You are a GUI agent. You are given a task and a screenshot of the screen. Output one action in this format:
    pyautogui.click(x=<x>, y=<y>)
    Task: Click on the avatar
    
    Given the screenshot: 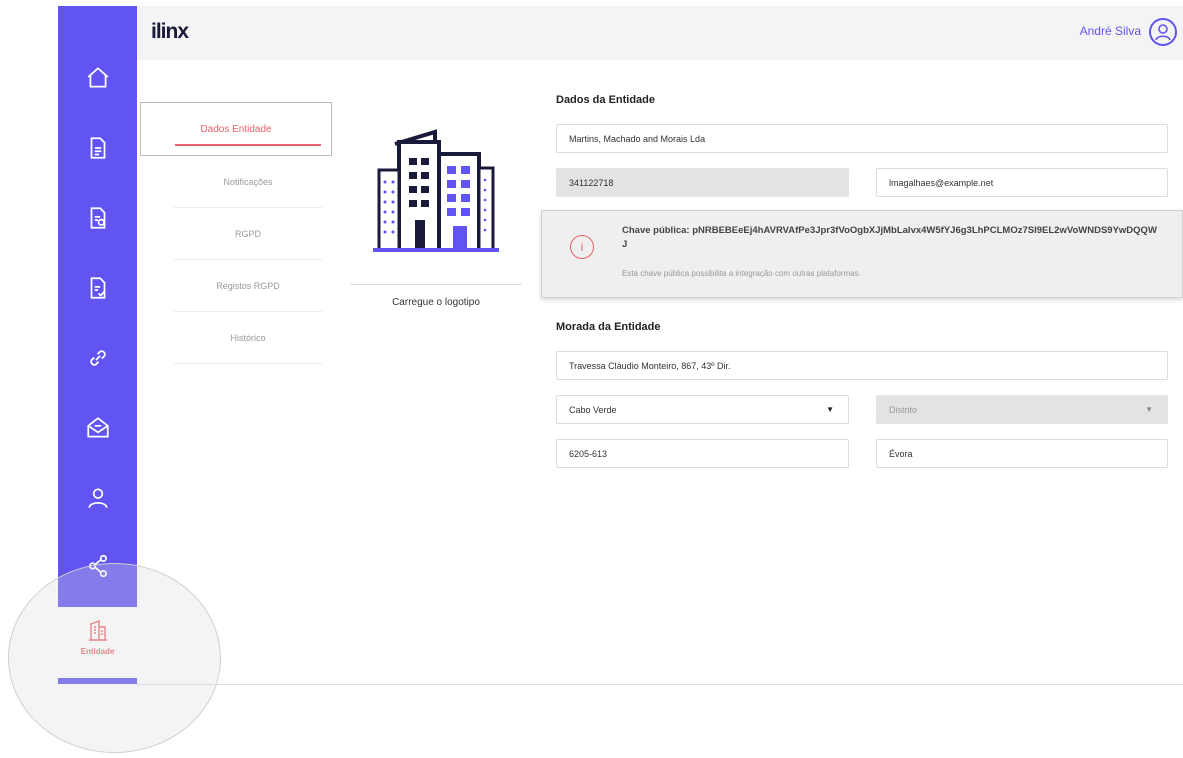 What is the action you would take?
    pyautogui.click(x=1163, y=32)
    